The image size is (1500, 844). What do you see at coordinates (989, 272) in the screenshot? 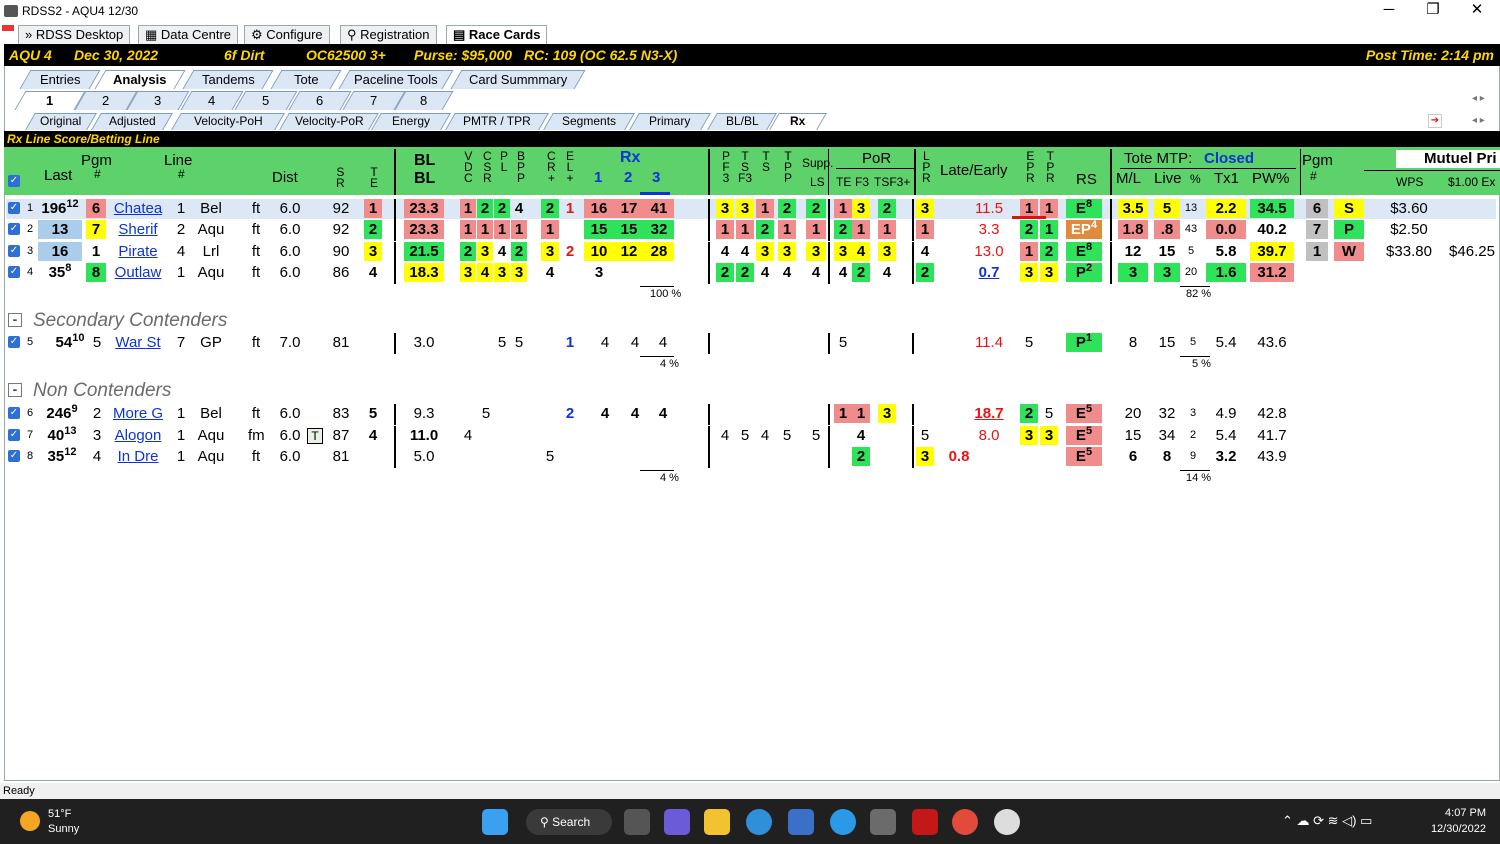
I see `late-early: 0.7` at bounding box center [989, 272].